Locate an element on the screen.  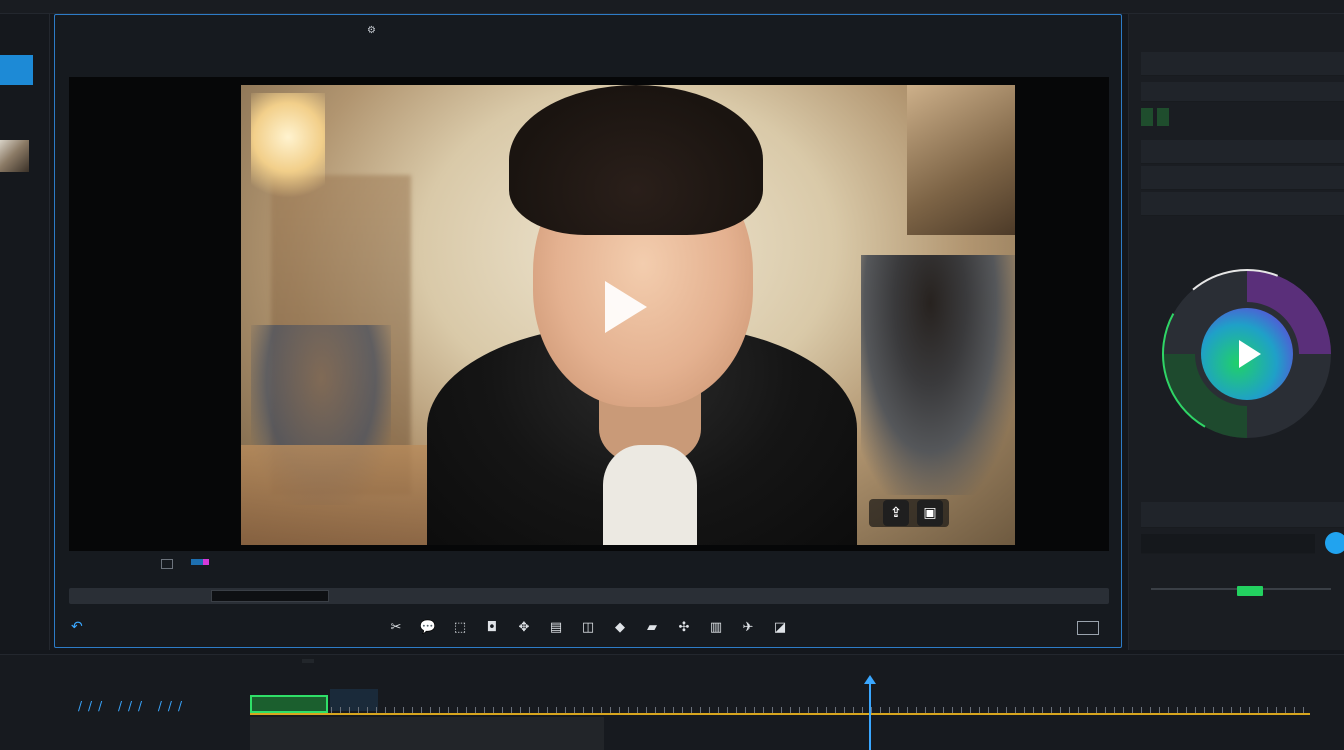
video-overlay: ⇪ ▣ is located at coordinates (909, 513).